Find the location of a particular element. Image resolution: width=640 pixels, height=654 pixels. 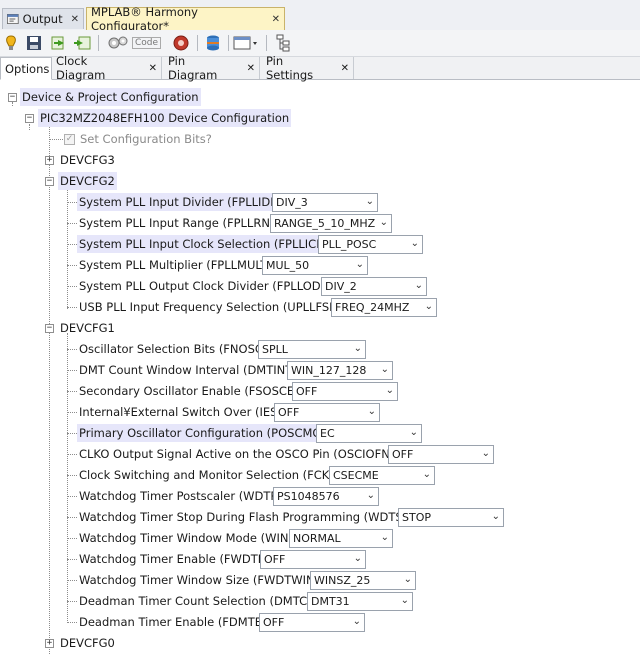

save-button is located at coordinates (34, 43).